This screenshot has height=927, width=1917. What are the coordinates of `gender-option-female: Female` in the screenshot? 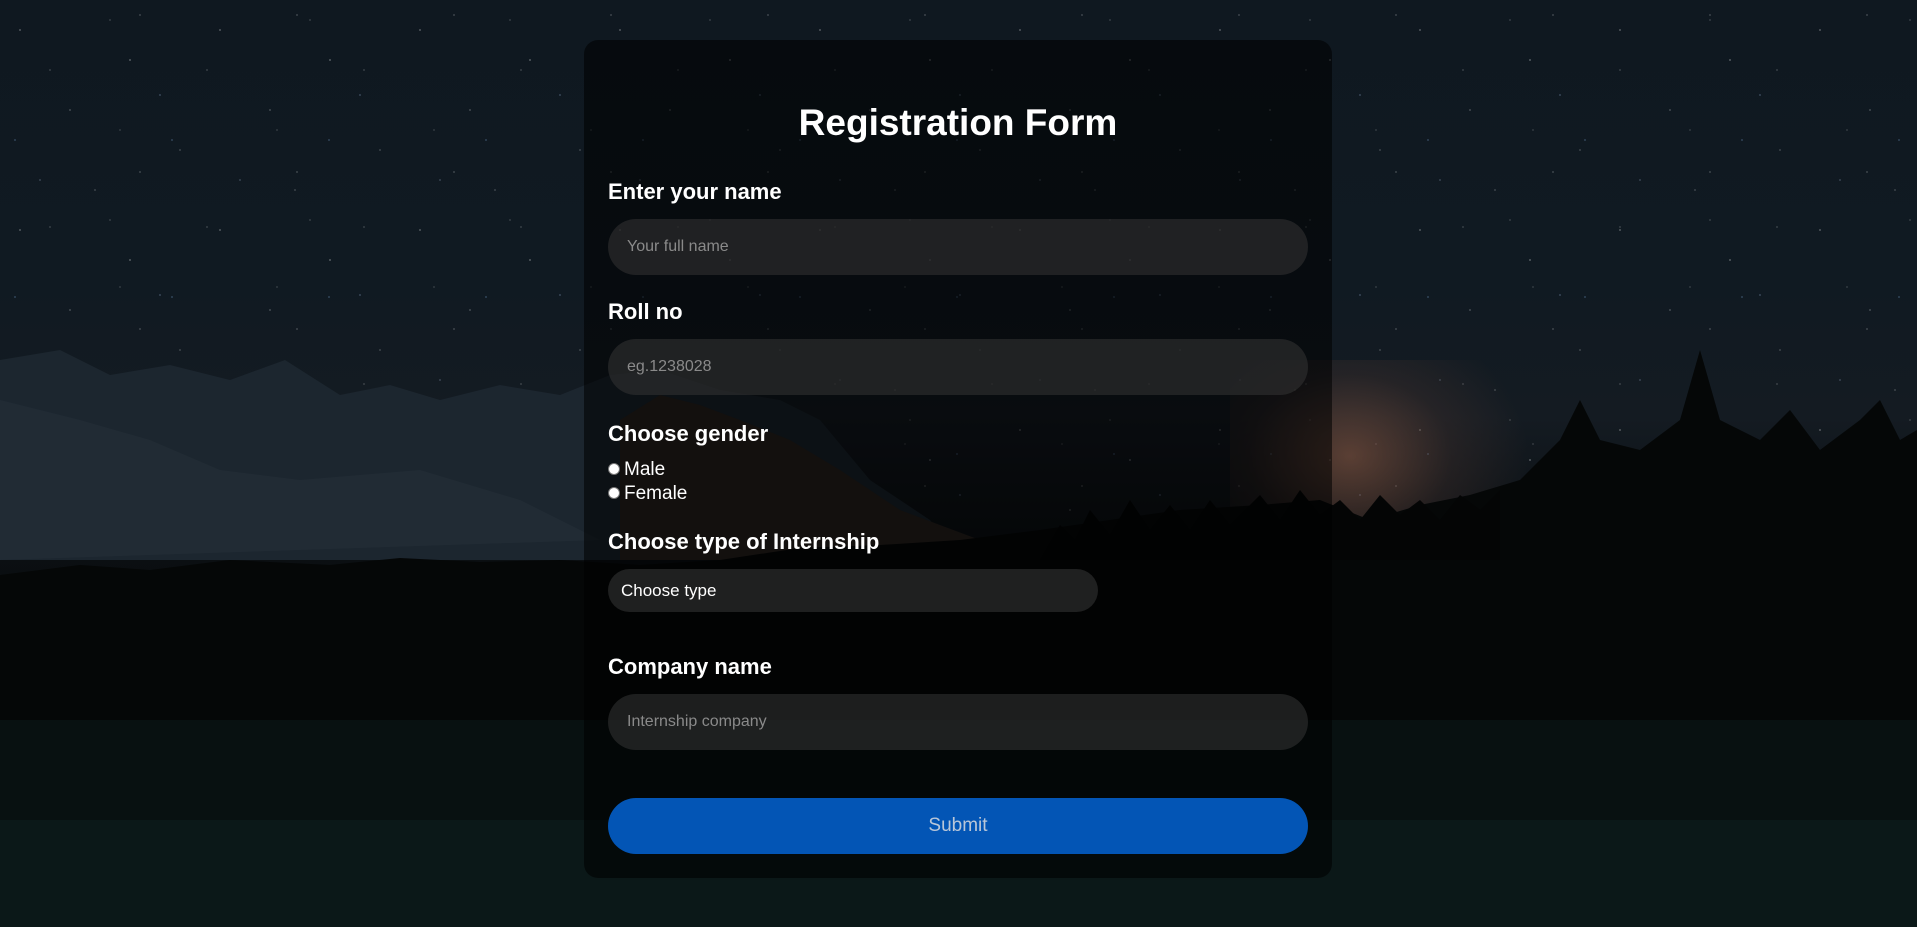 It's located at (647, 494).